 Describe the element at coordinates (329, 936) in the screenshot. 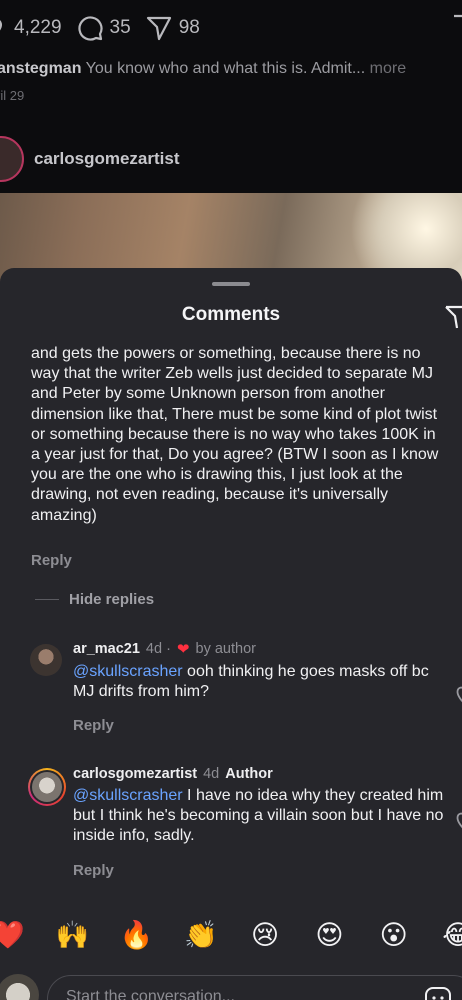

I see `heart-eyes-emoji-button: 😍` at that location.